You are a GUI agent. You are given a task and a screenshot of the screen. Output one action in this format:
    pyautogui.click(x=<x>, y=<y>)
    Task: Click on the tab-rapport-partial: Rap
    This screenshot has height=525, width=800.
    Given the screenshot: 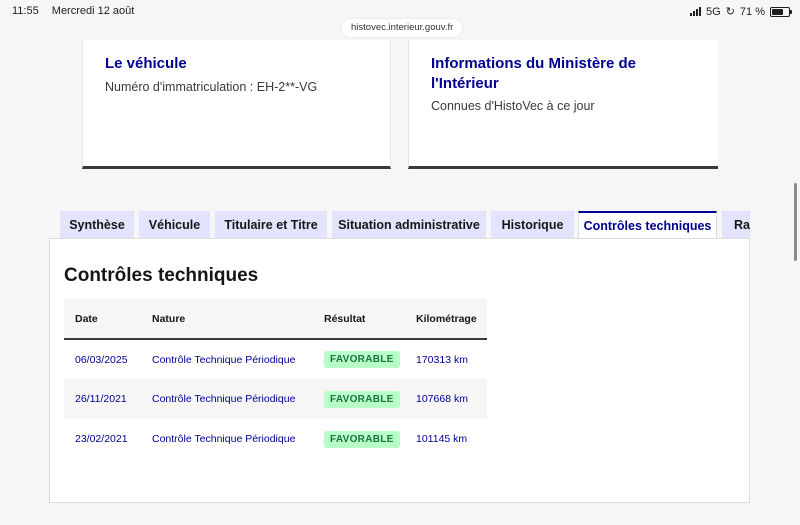 What is the action you would take?
    pyautogui.click(x=736, y=225)
    